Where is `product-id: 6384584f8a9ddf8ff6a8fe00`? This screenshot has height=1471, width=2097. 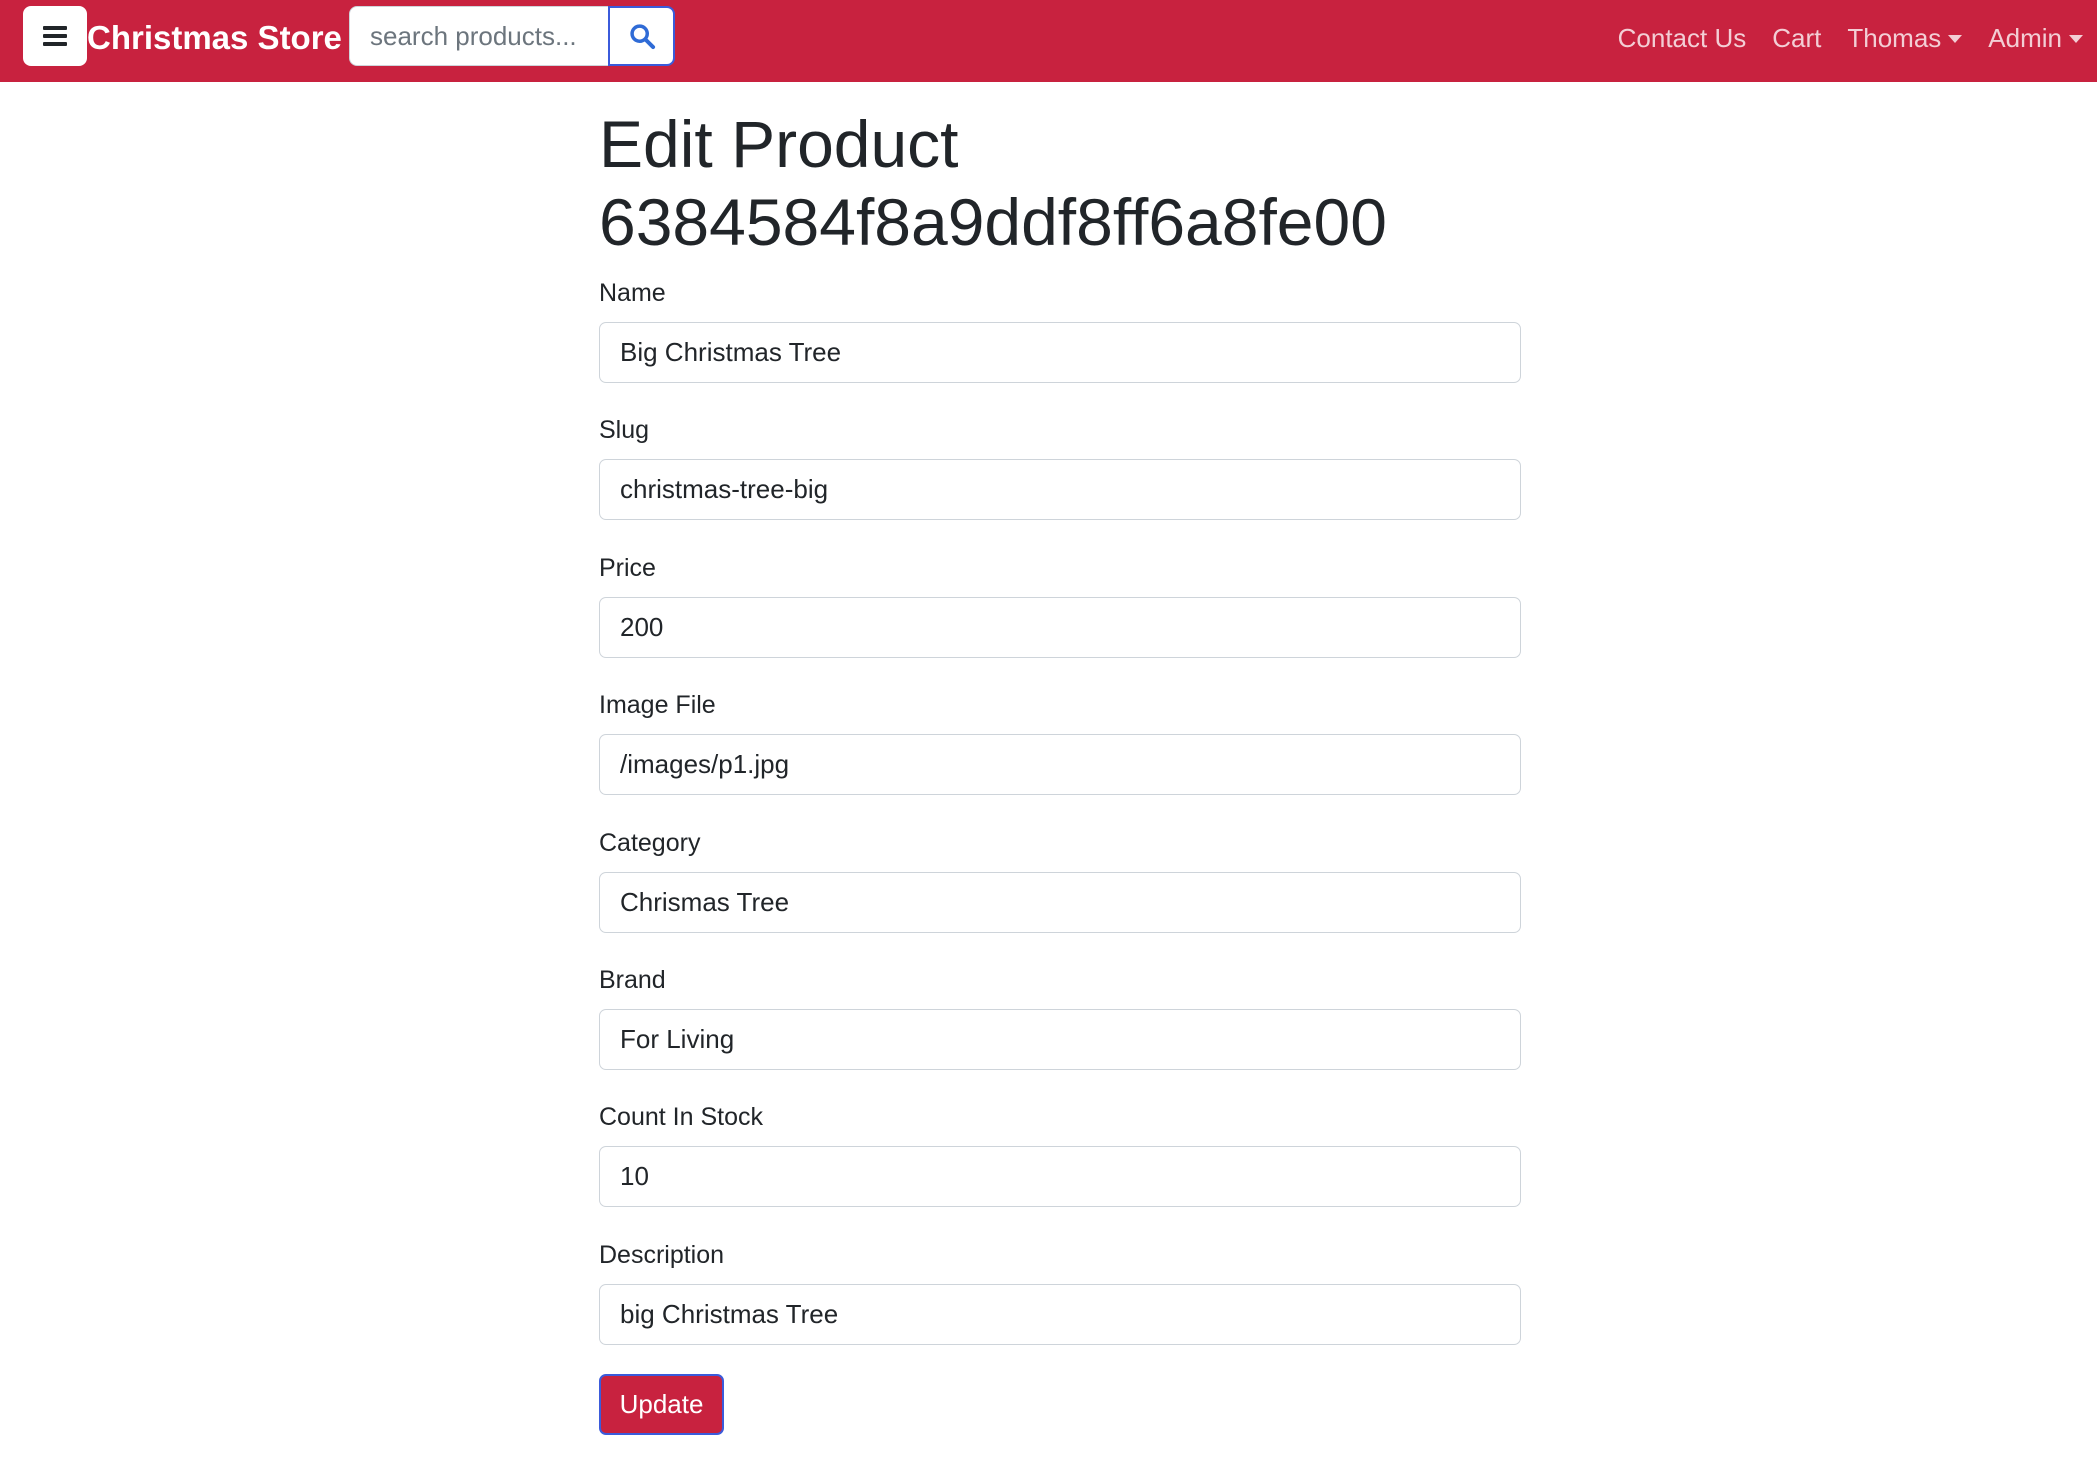
product-id: 6384584f8a9ddf8ff6a8fe00 is located at coordinates (993, 222).